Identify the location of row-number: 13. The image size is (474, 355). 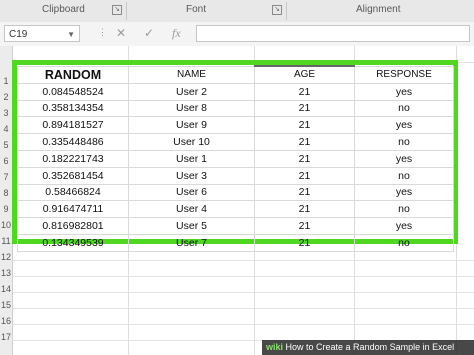
(6, 273).